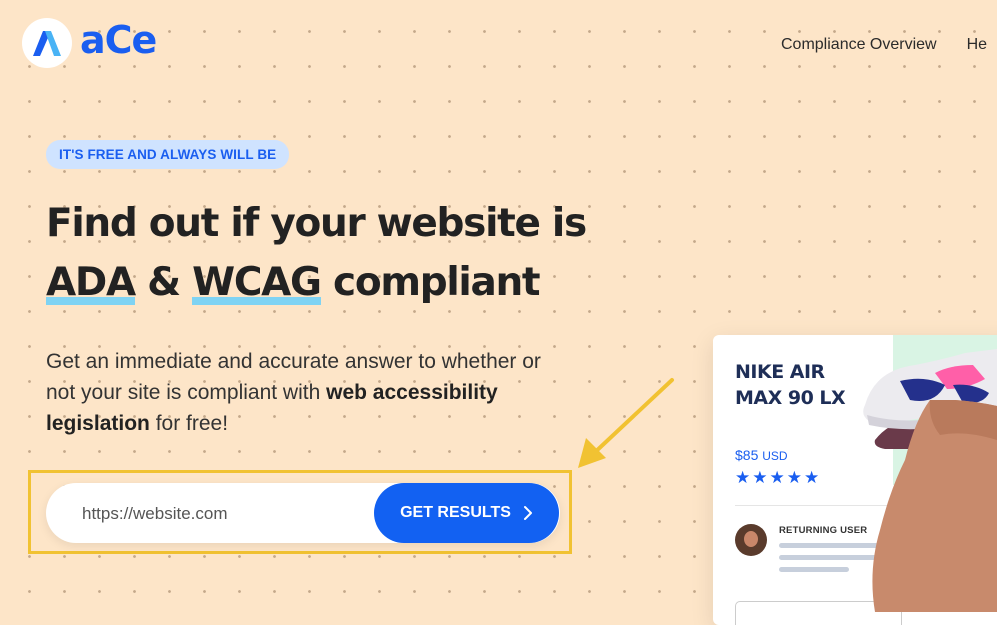 The image size is (997, 625). Describe the element at coordinates (778, 477) in the screenshot. I see `rating-stars: ★★★★★` at that location.